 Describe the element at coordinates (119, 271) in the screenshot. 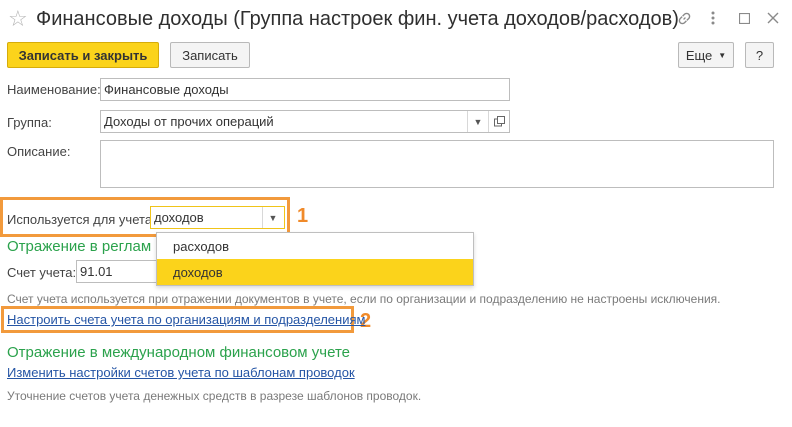

I see `account-input: 91.01` at that location.